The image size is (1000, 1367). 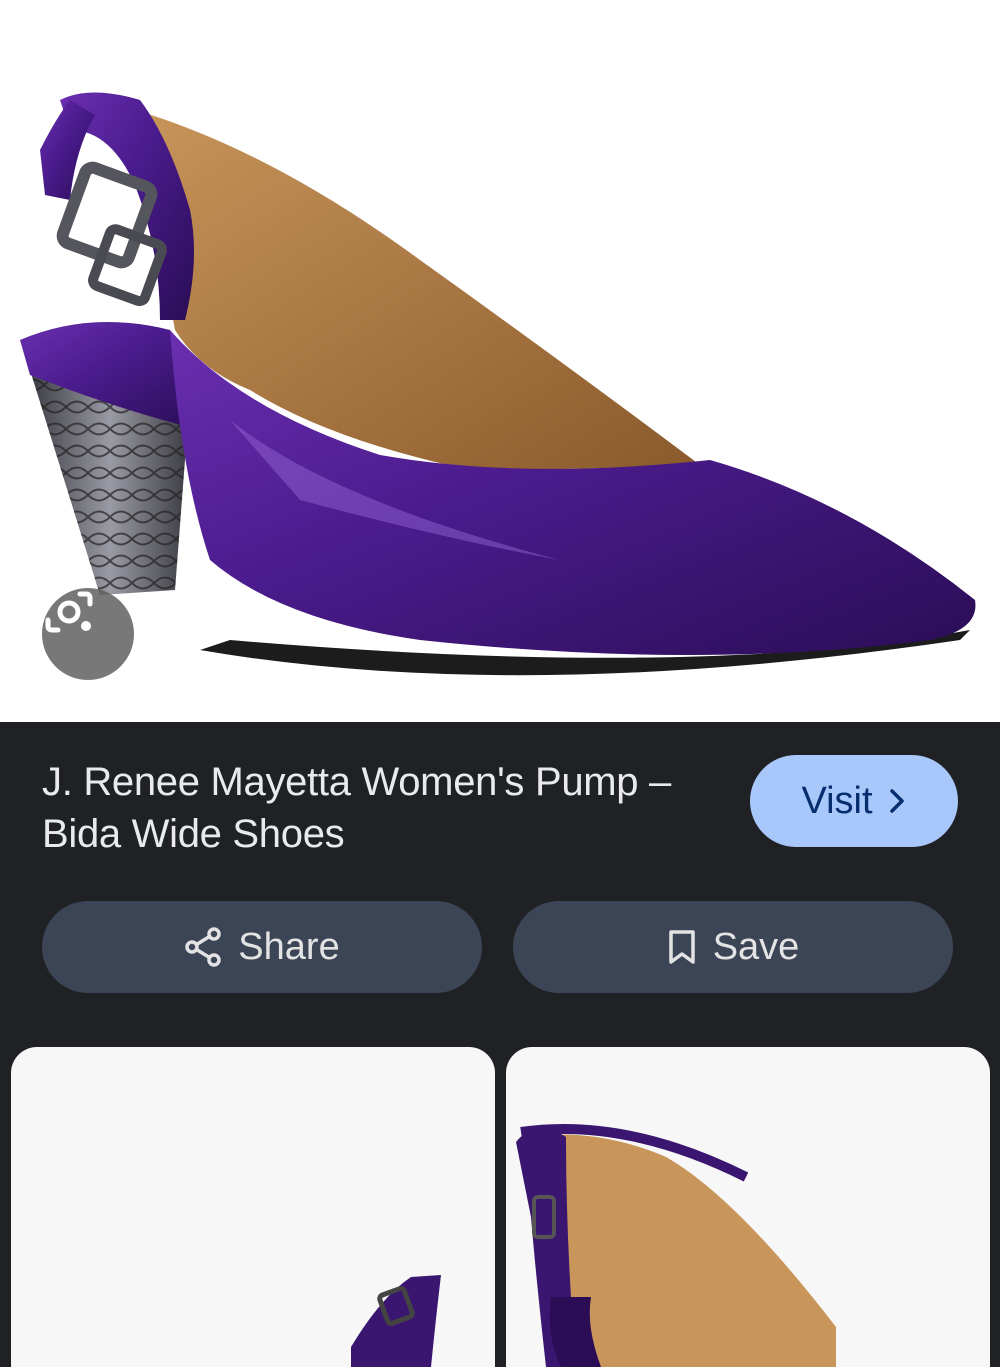 I want to click on share-button: Share, so click(x=262, y=947).